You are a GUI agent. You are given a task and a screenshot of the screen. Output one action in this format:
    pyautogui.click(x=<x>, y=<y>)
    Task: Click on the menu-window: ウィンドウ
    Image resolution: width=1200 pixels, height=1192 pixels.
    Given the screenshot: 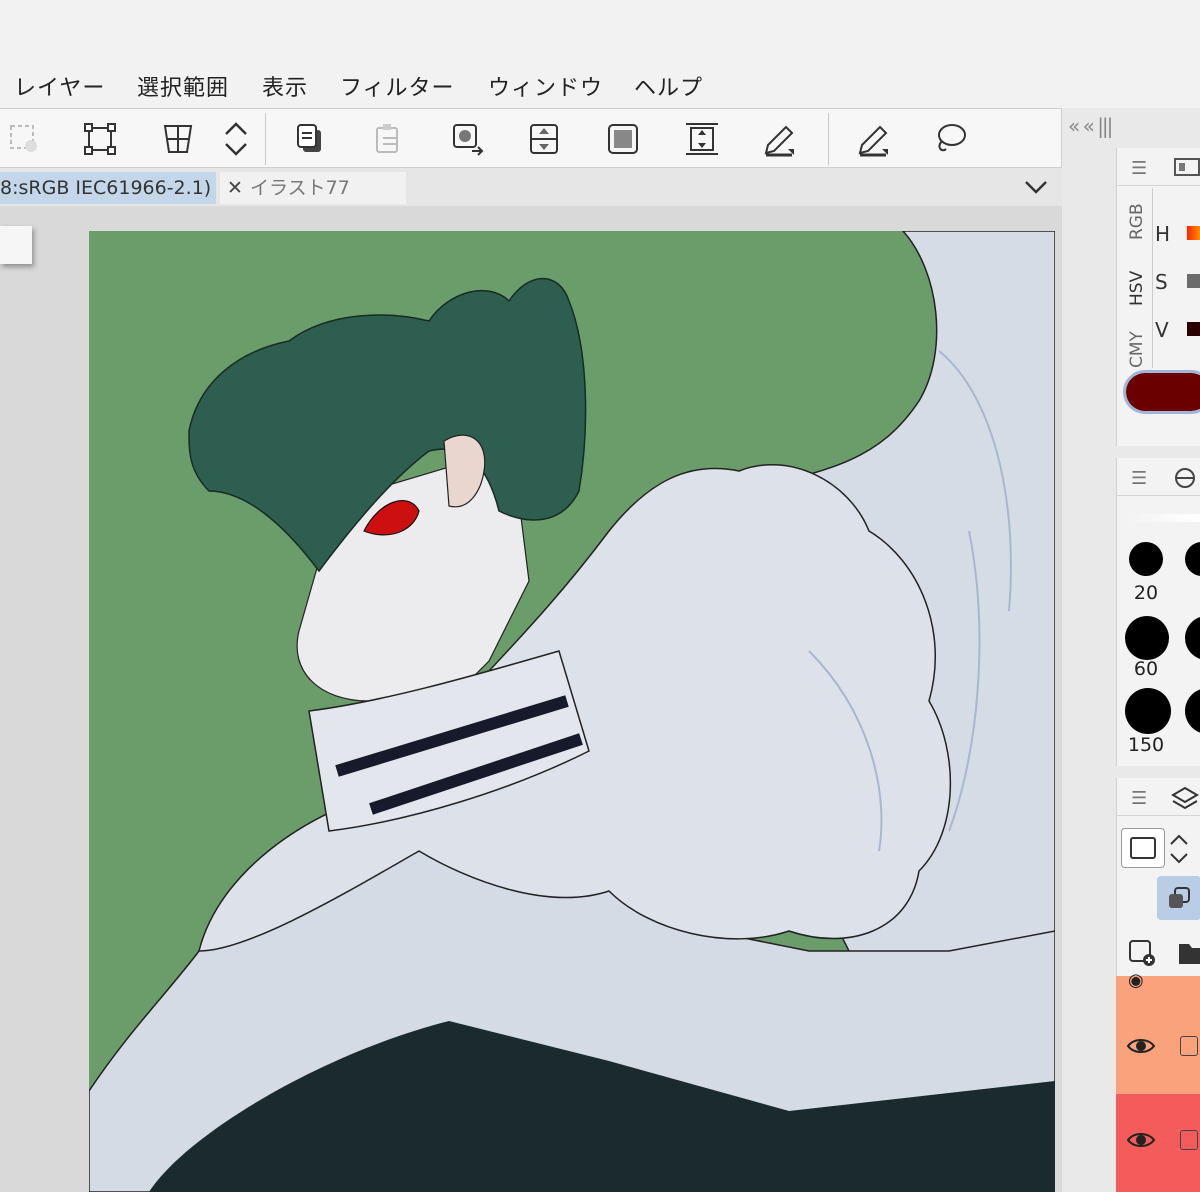 What is the action you would take?
    pyautogui.click(x=545, y=86)
    